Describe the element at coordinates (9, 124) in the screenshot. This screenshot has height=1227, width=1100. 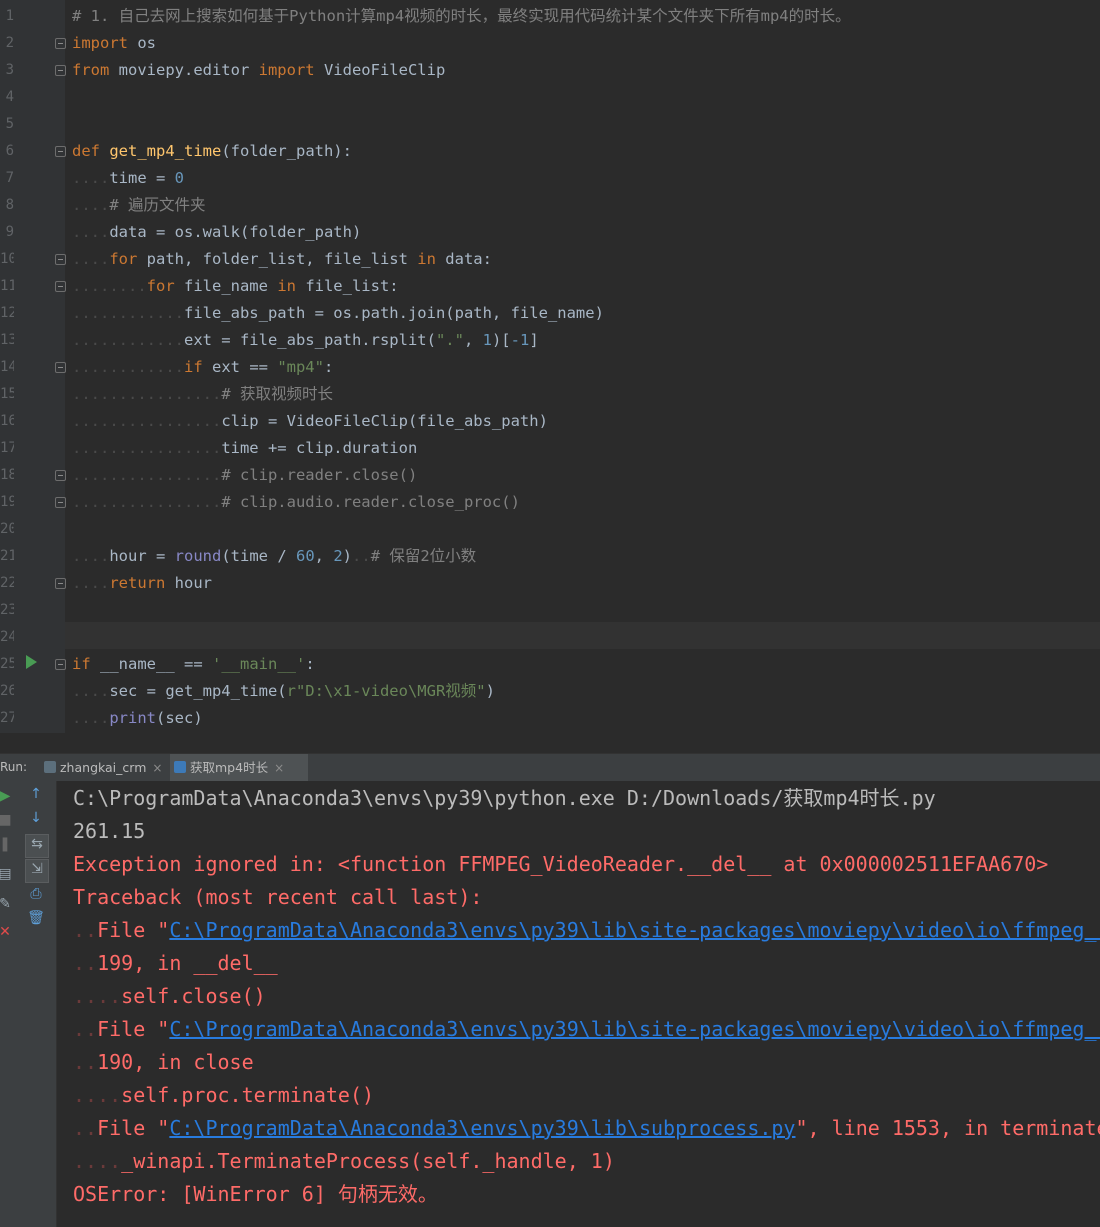
I see `line-number: 5` at that location.